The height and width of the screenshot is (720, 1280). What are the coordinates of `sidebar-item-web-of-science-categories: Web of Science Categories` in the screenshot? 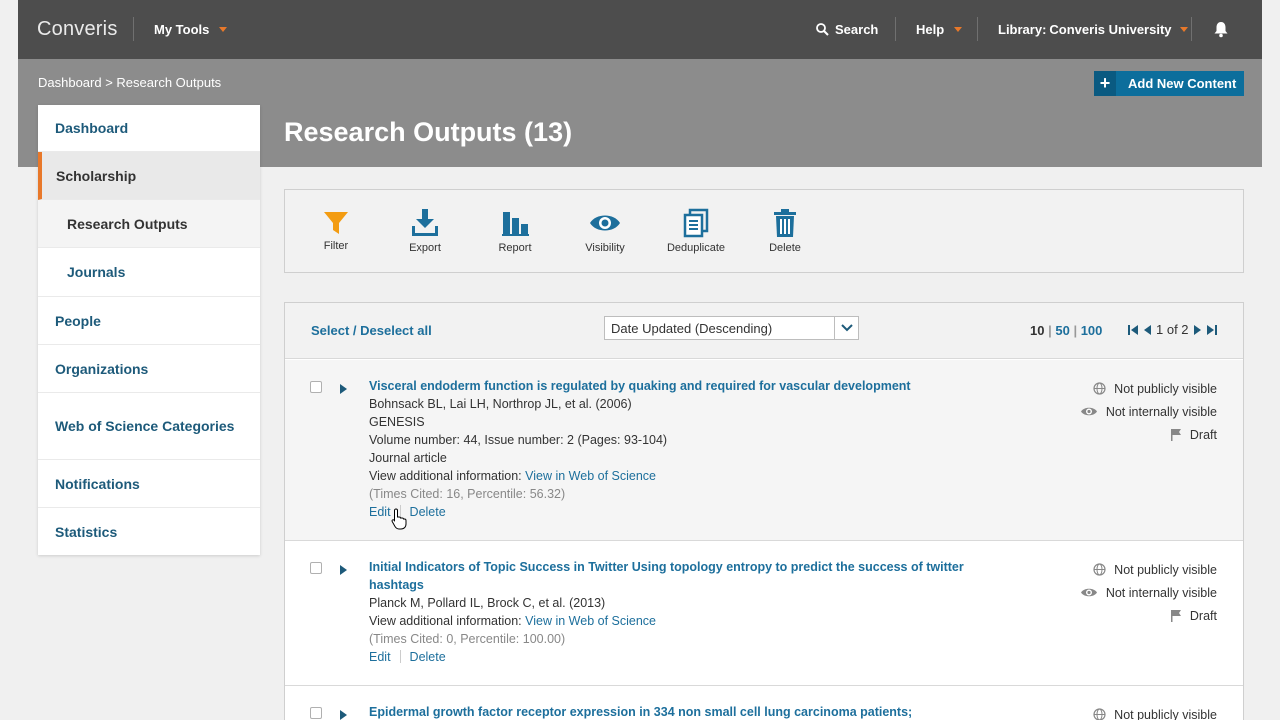 It's located at (149, 426).